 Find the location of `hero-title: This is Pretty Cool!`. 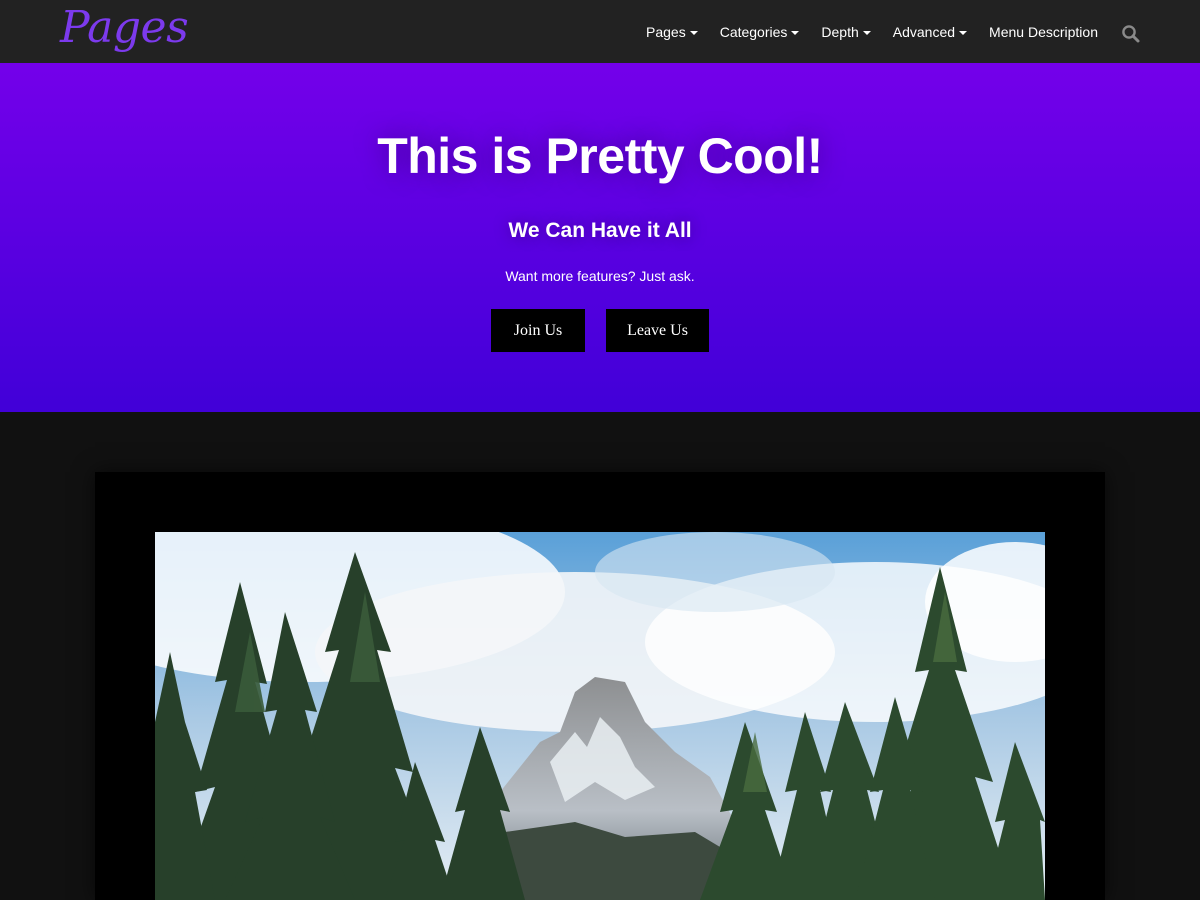

hero-title: This is Pretty Cool! is located at coordinates (600, 156).